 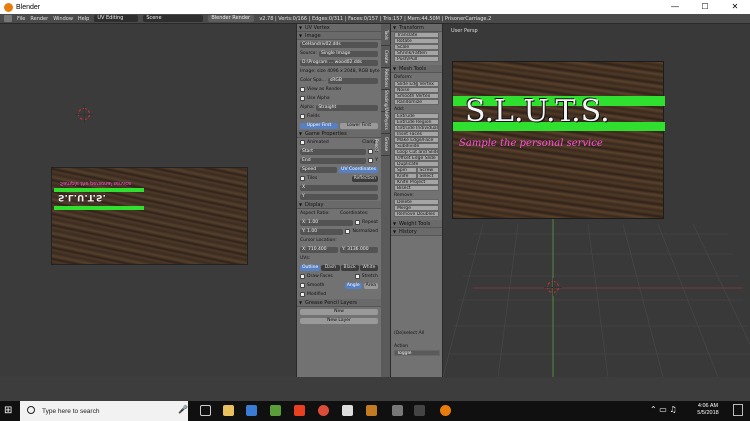 What do you see at coordinates (339, 28) in the screenshot?
I see `uv-vertex-header: UV Vertex` at bounding box center [339, 28].